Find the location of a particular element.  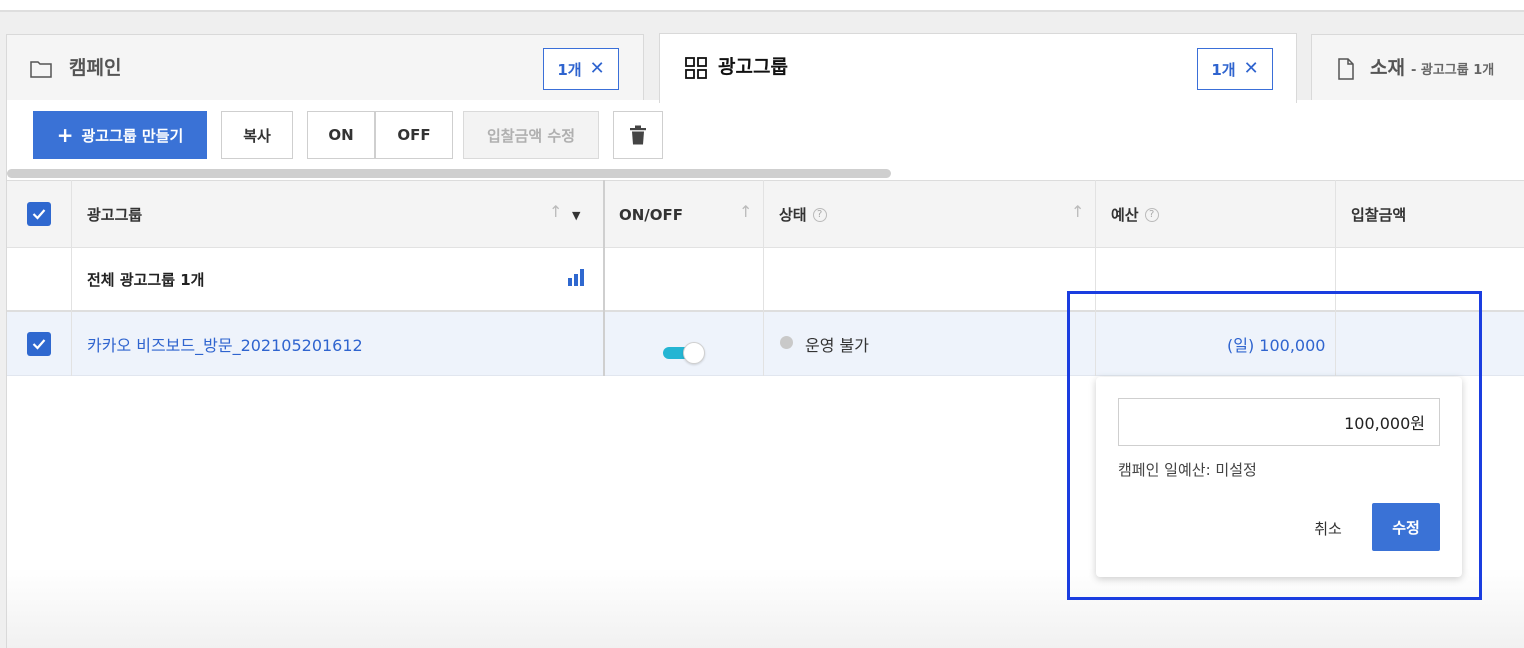

header-status: 상태 ? is located at coordinates (803, 214).